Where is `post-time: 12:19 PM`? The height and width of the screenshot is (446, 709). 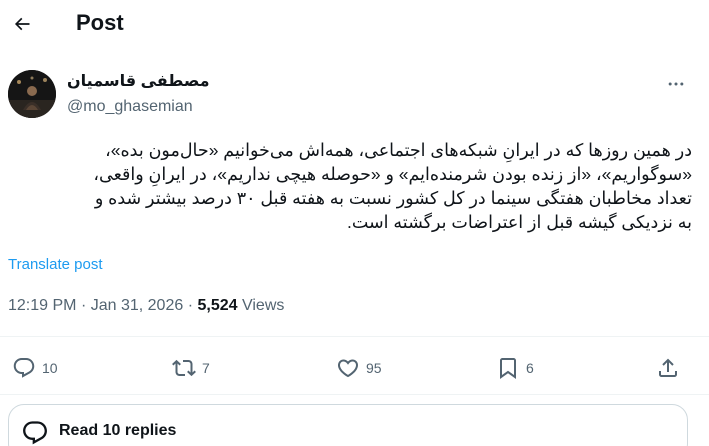
post-time: 12:19 PM is located at coordinates (42, 305).